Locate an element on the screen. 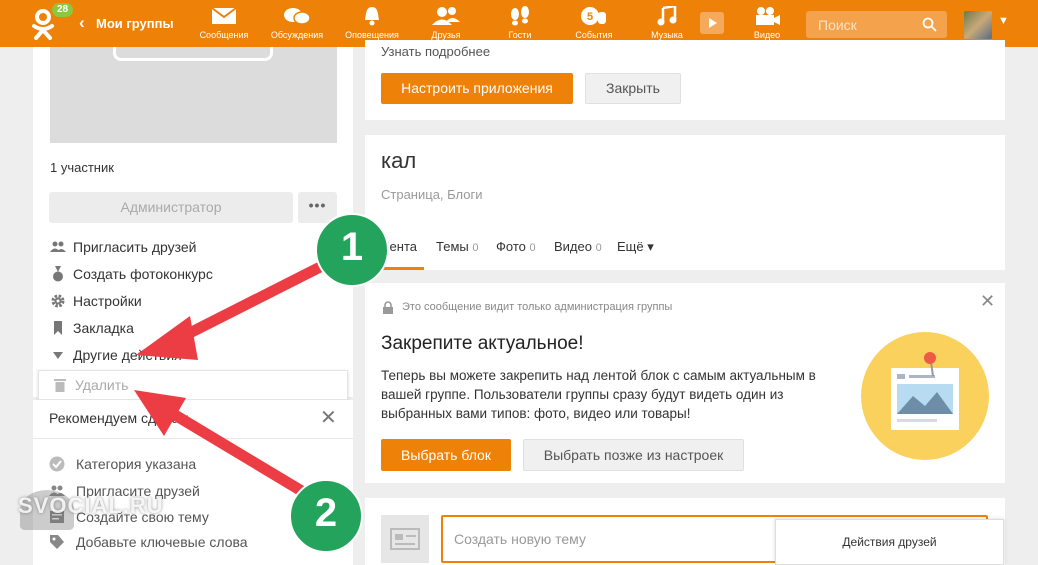  members-count: 1 участник is located at coordinates (82, 167).